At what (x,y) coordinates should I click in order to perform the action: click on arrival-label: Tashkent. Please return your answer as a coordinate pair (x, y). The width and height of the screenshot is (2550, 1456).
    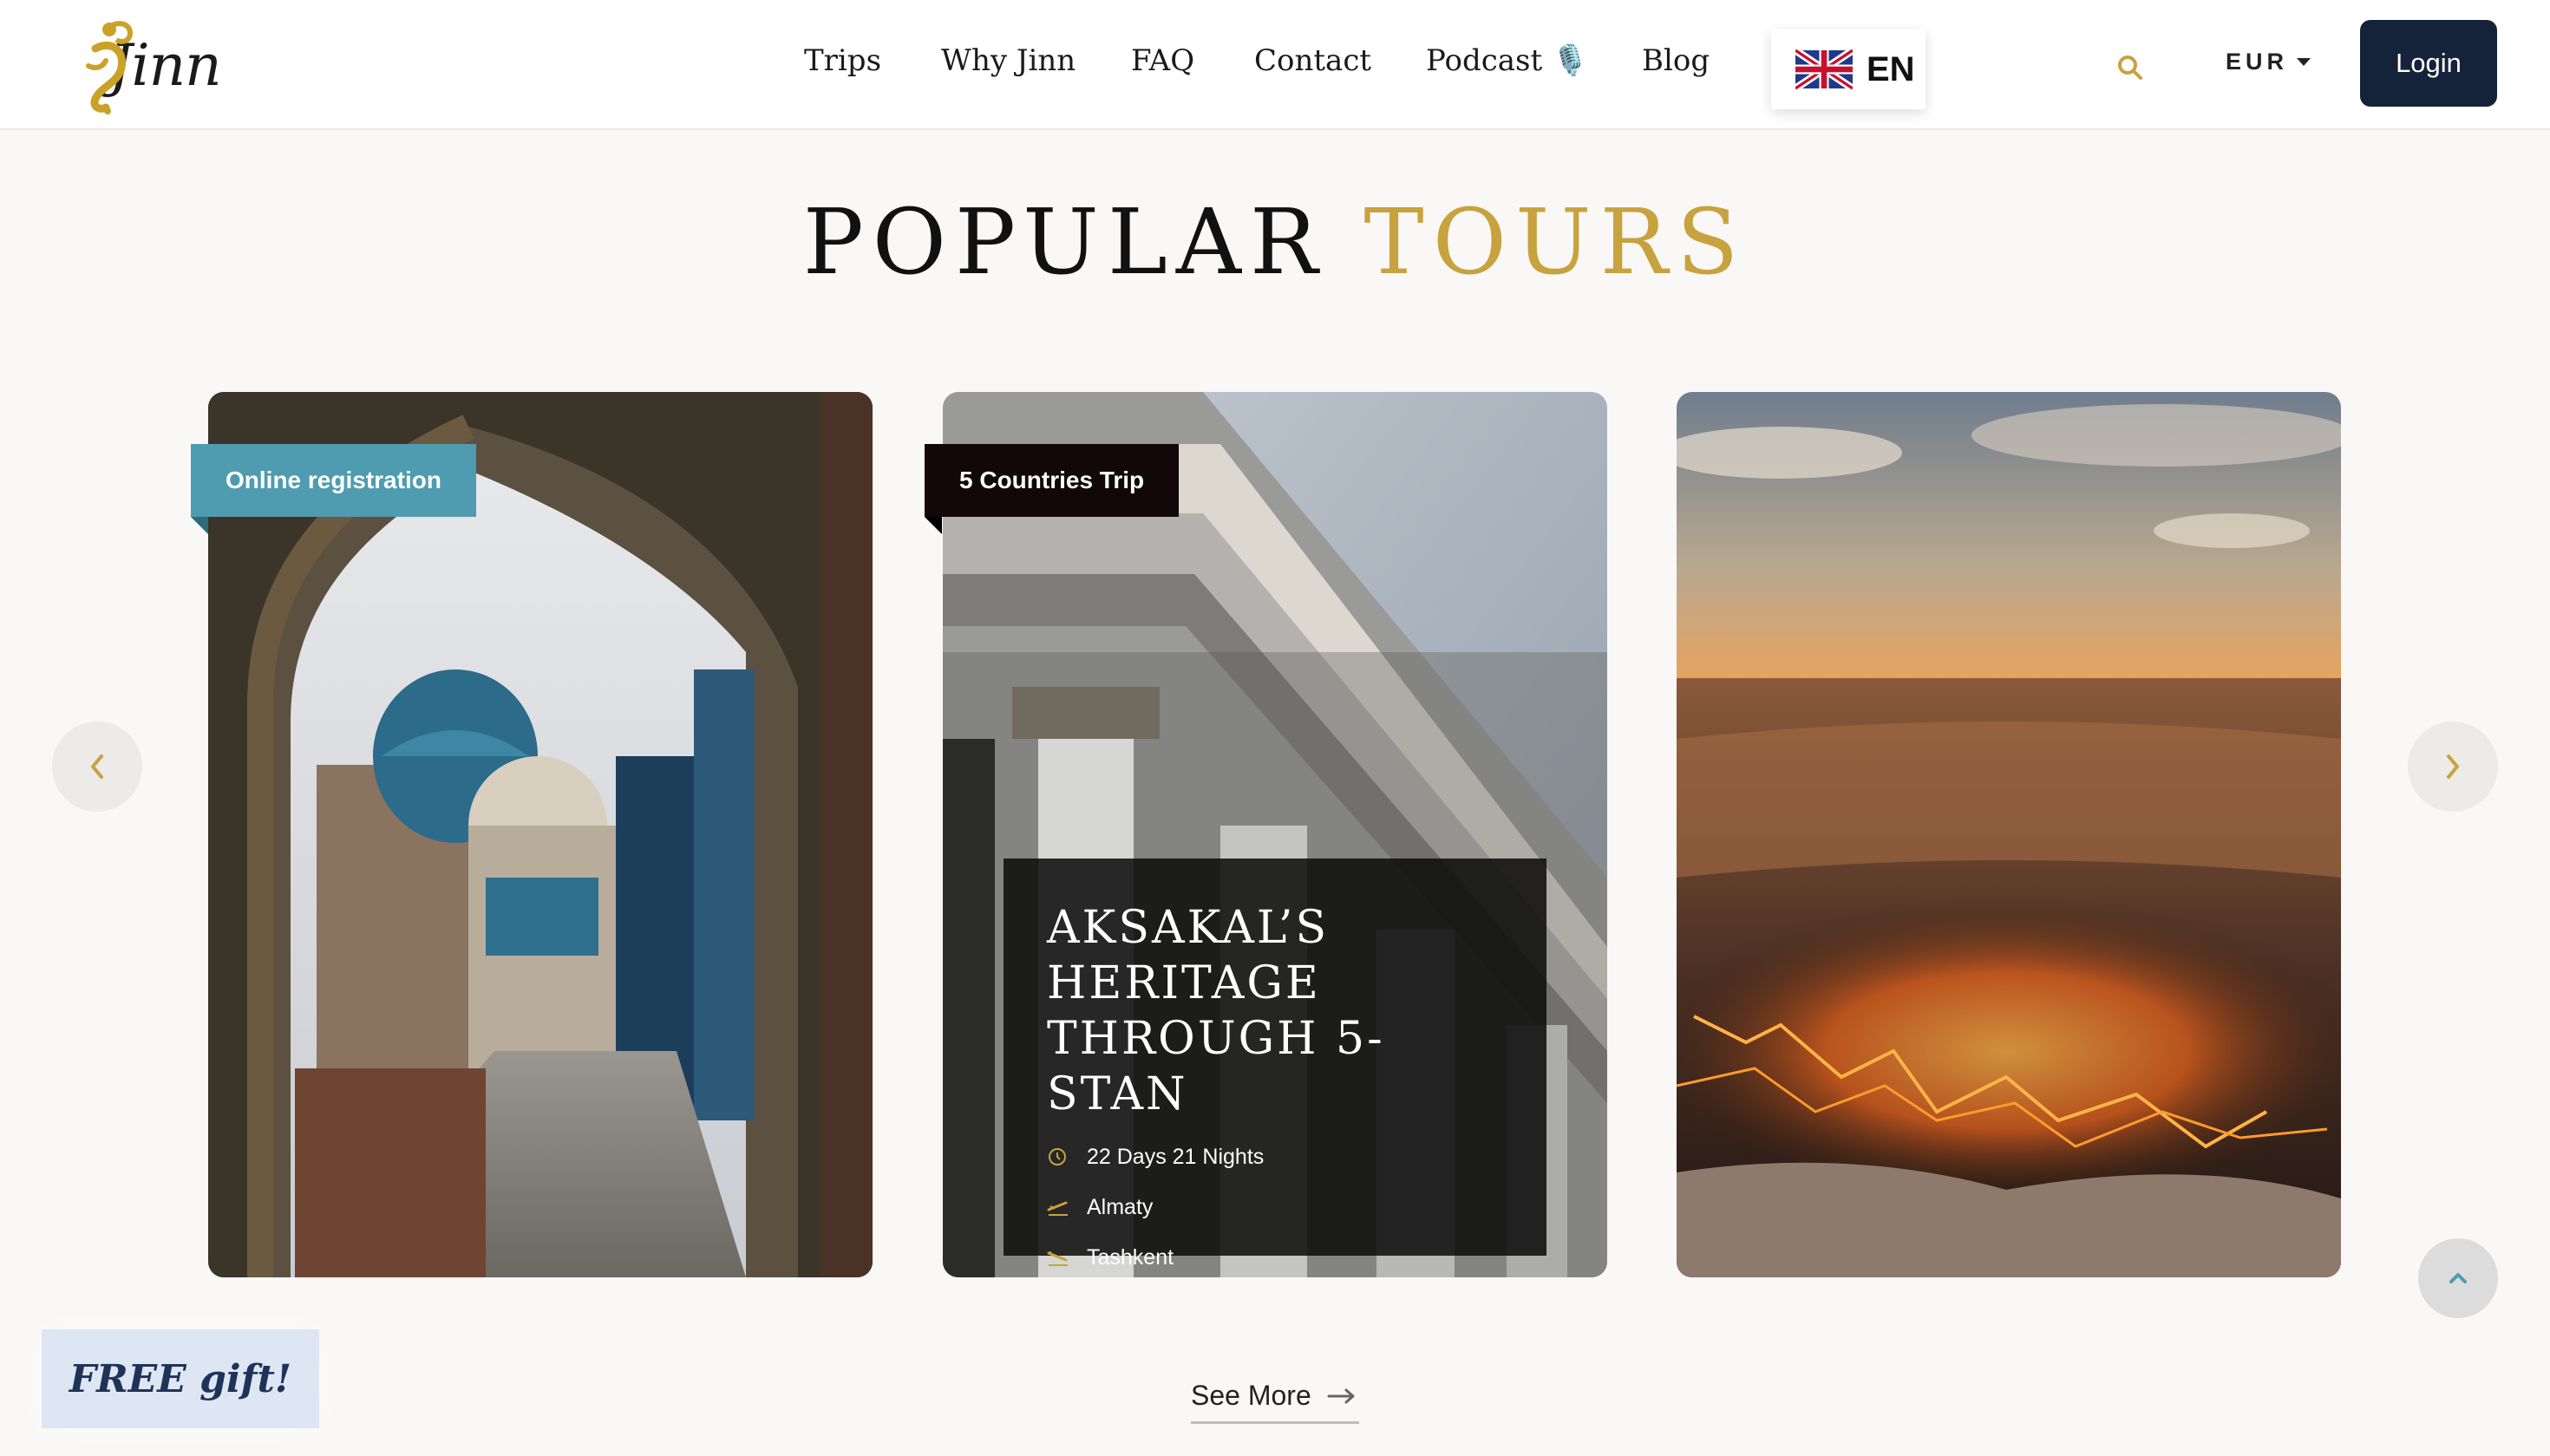
    Looking at the image, I should click on (1130, 1257).